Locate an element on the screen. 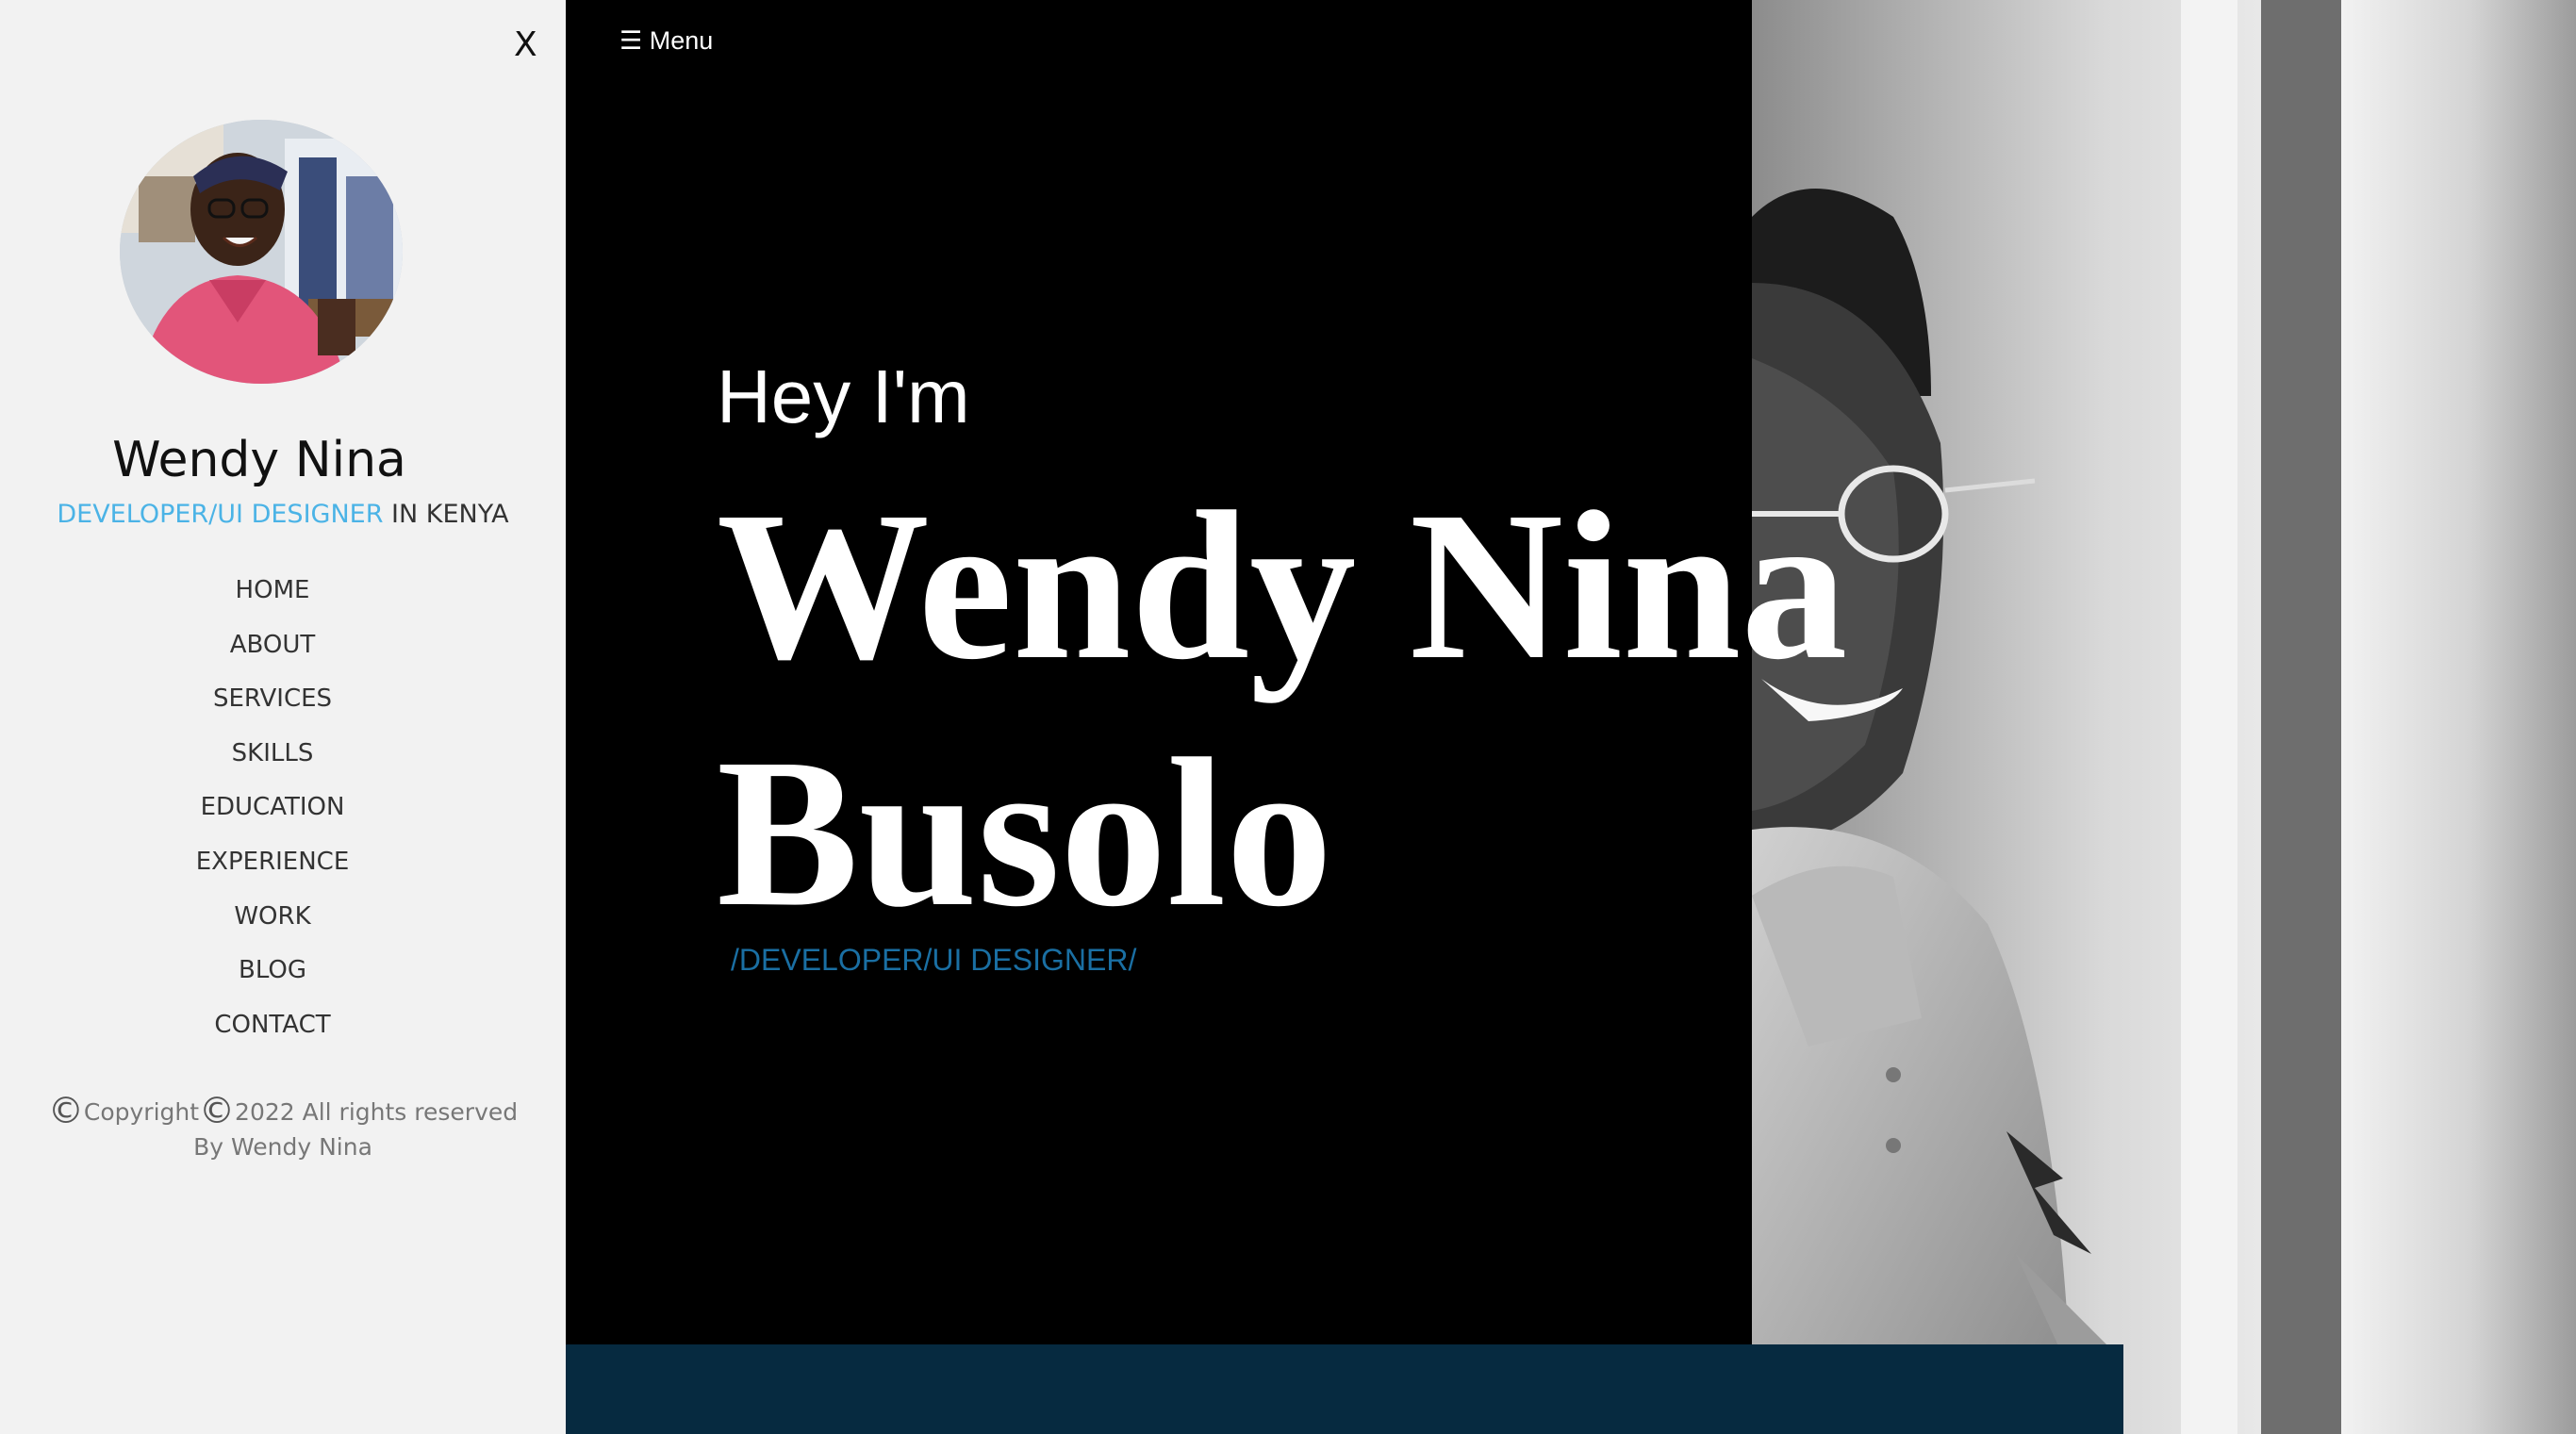 The width and height of the screenshot is (2576, 1434). hero-name-line2: Busolo is located at coordinates (1025, 833).